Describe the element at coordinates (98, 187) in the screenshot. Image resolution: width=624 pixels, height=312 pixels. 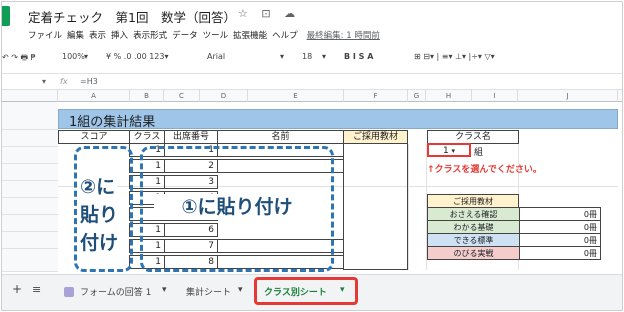
I see `callout-paste-2-line: ②に` at that location.